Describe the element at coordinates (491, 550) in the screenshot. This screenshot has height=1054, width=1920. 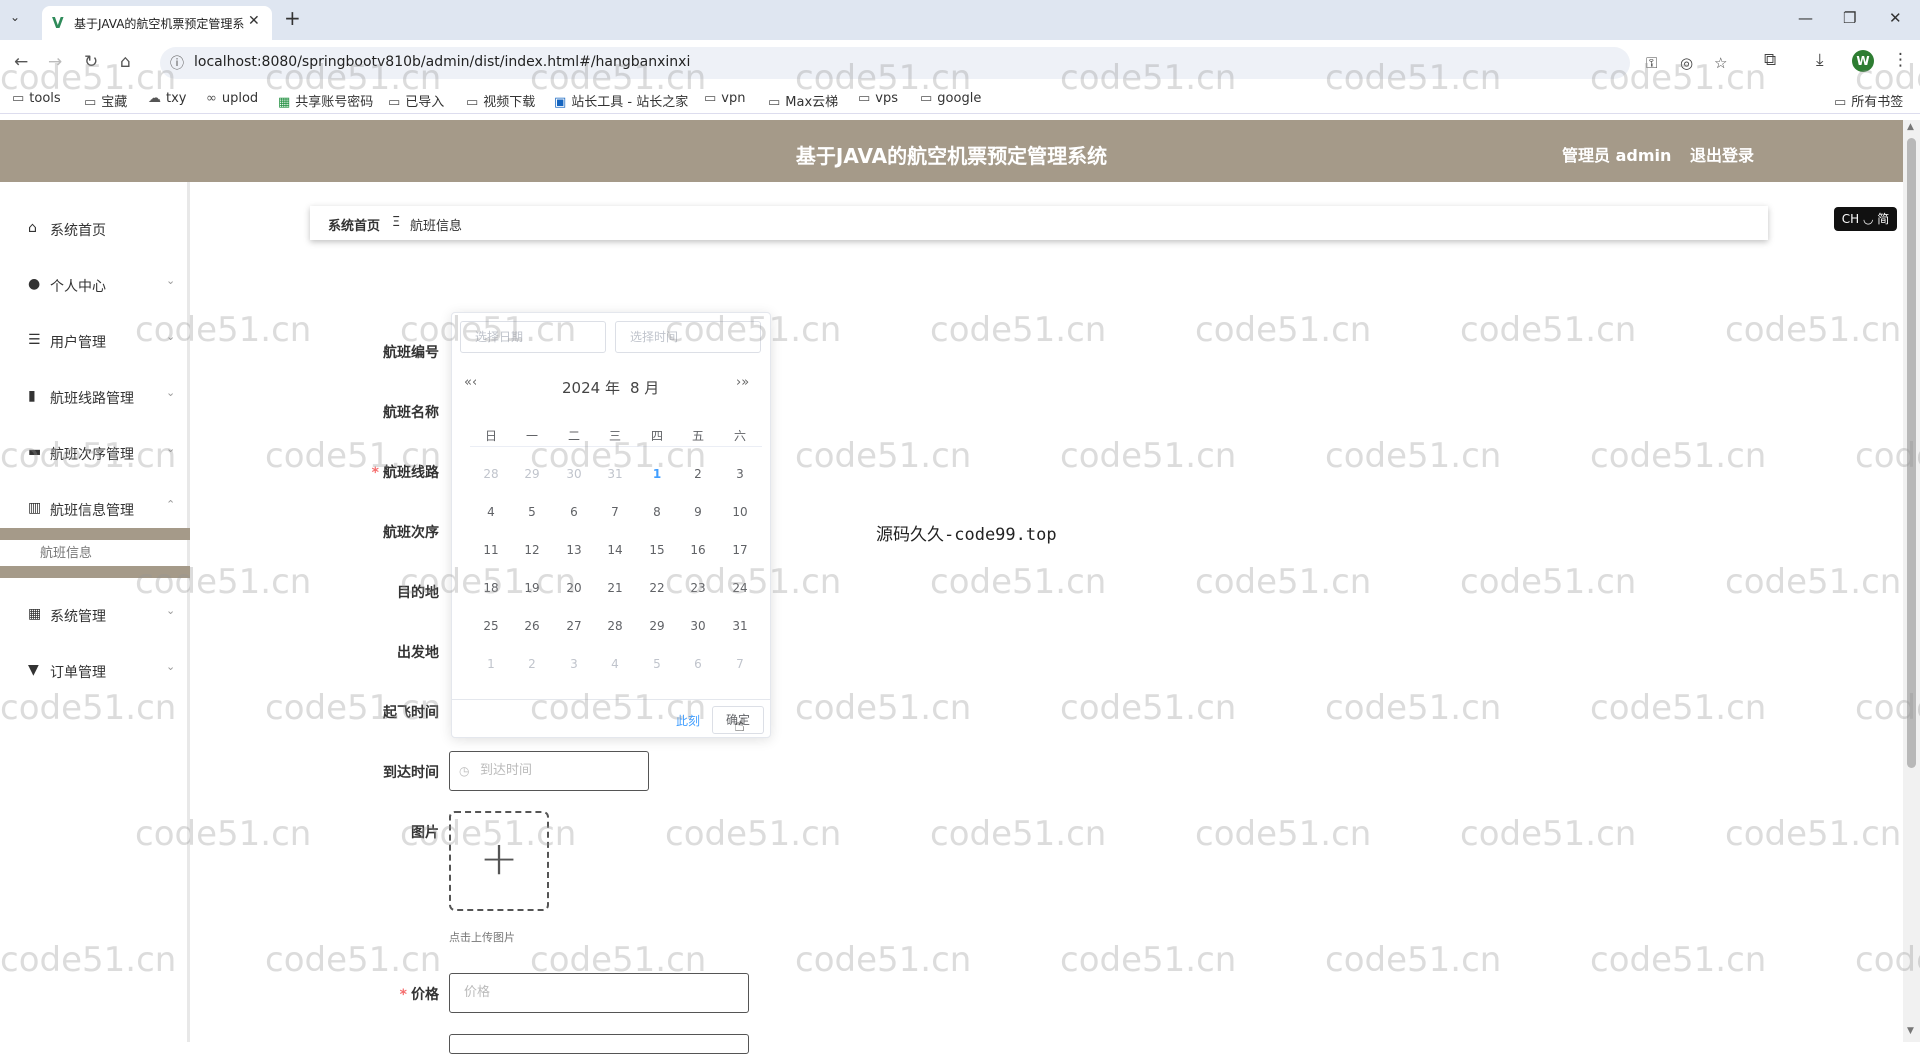
I see `calendar-day: 11` at that location.